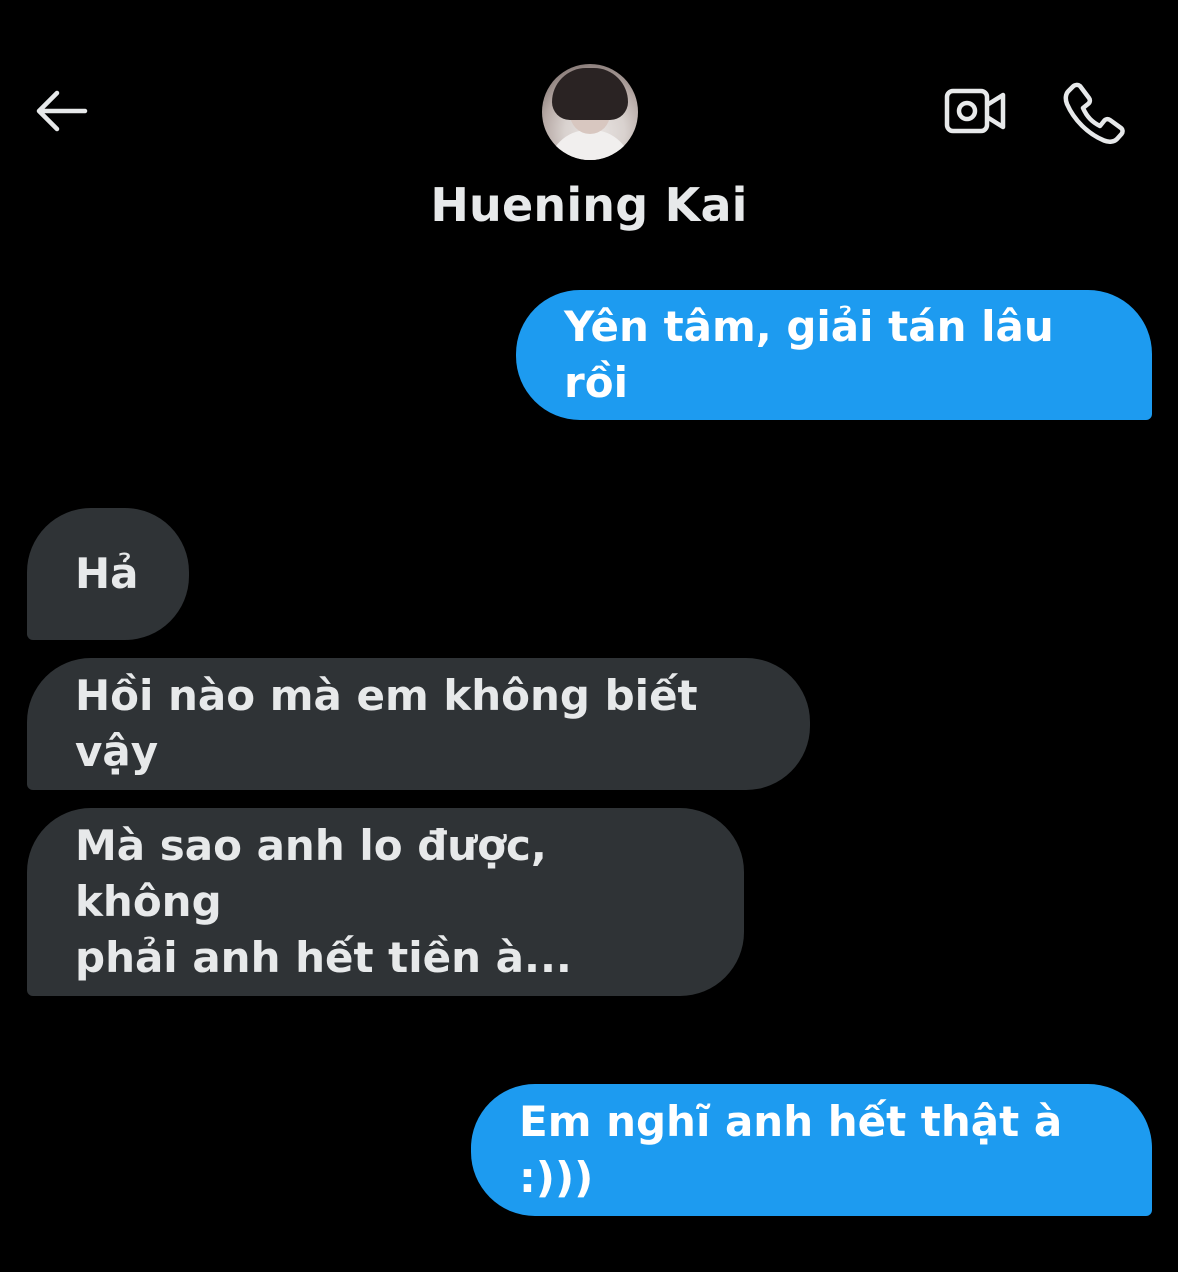 The width and height of the screenshot is (1178, 1272). What do you see at coordinates (589, 205) in the screenshot?
I see `contact-name: Huening Kai` at bounding box center [589, 205].